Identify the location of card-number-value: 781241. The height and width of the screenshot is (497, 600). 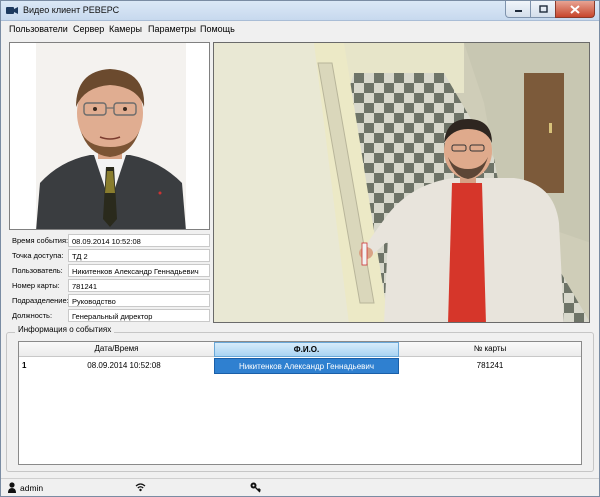
(139, 285).